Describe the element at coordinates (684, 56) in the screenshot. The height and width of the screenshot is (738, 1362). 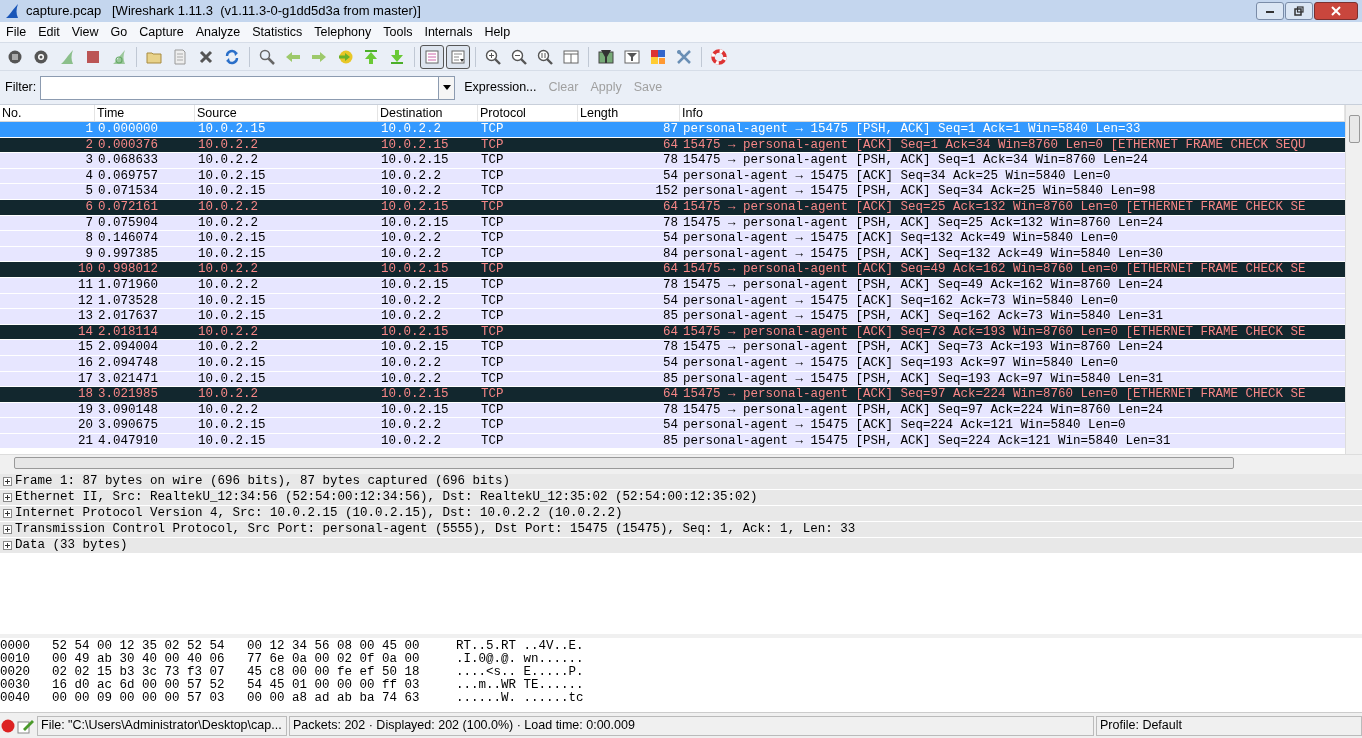
I see `tools-icon` at that location.